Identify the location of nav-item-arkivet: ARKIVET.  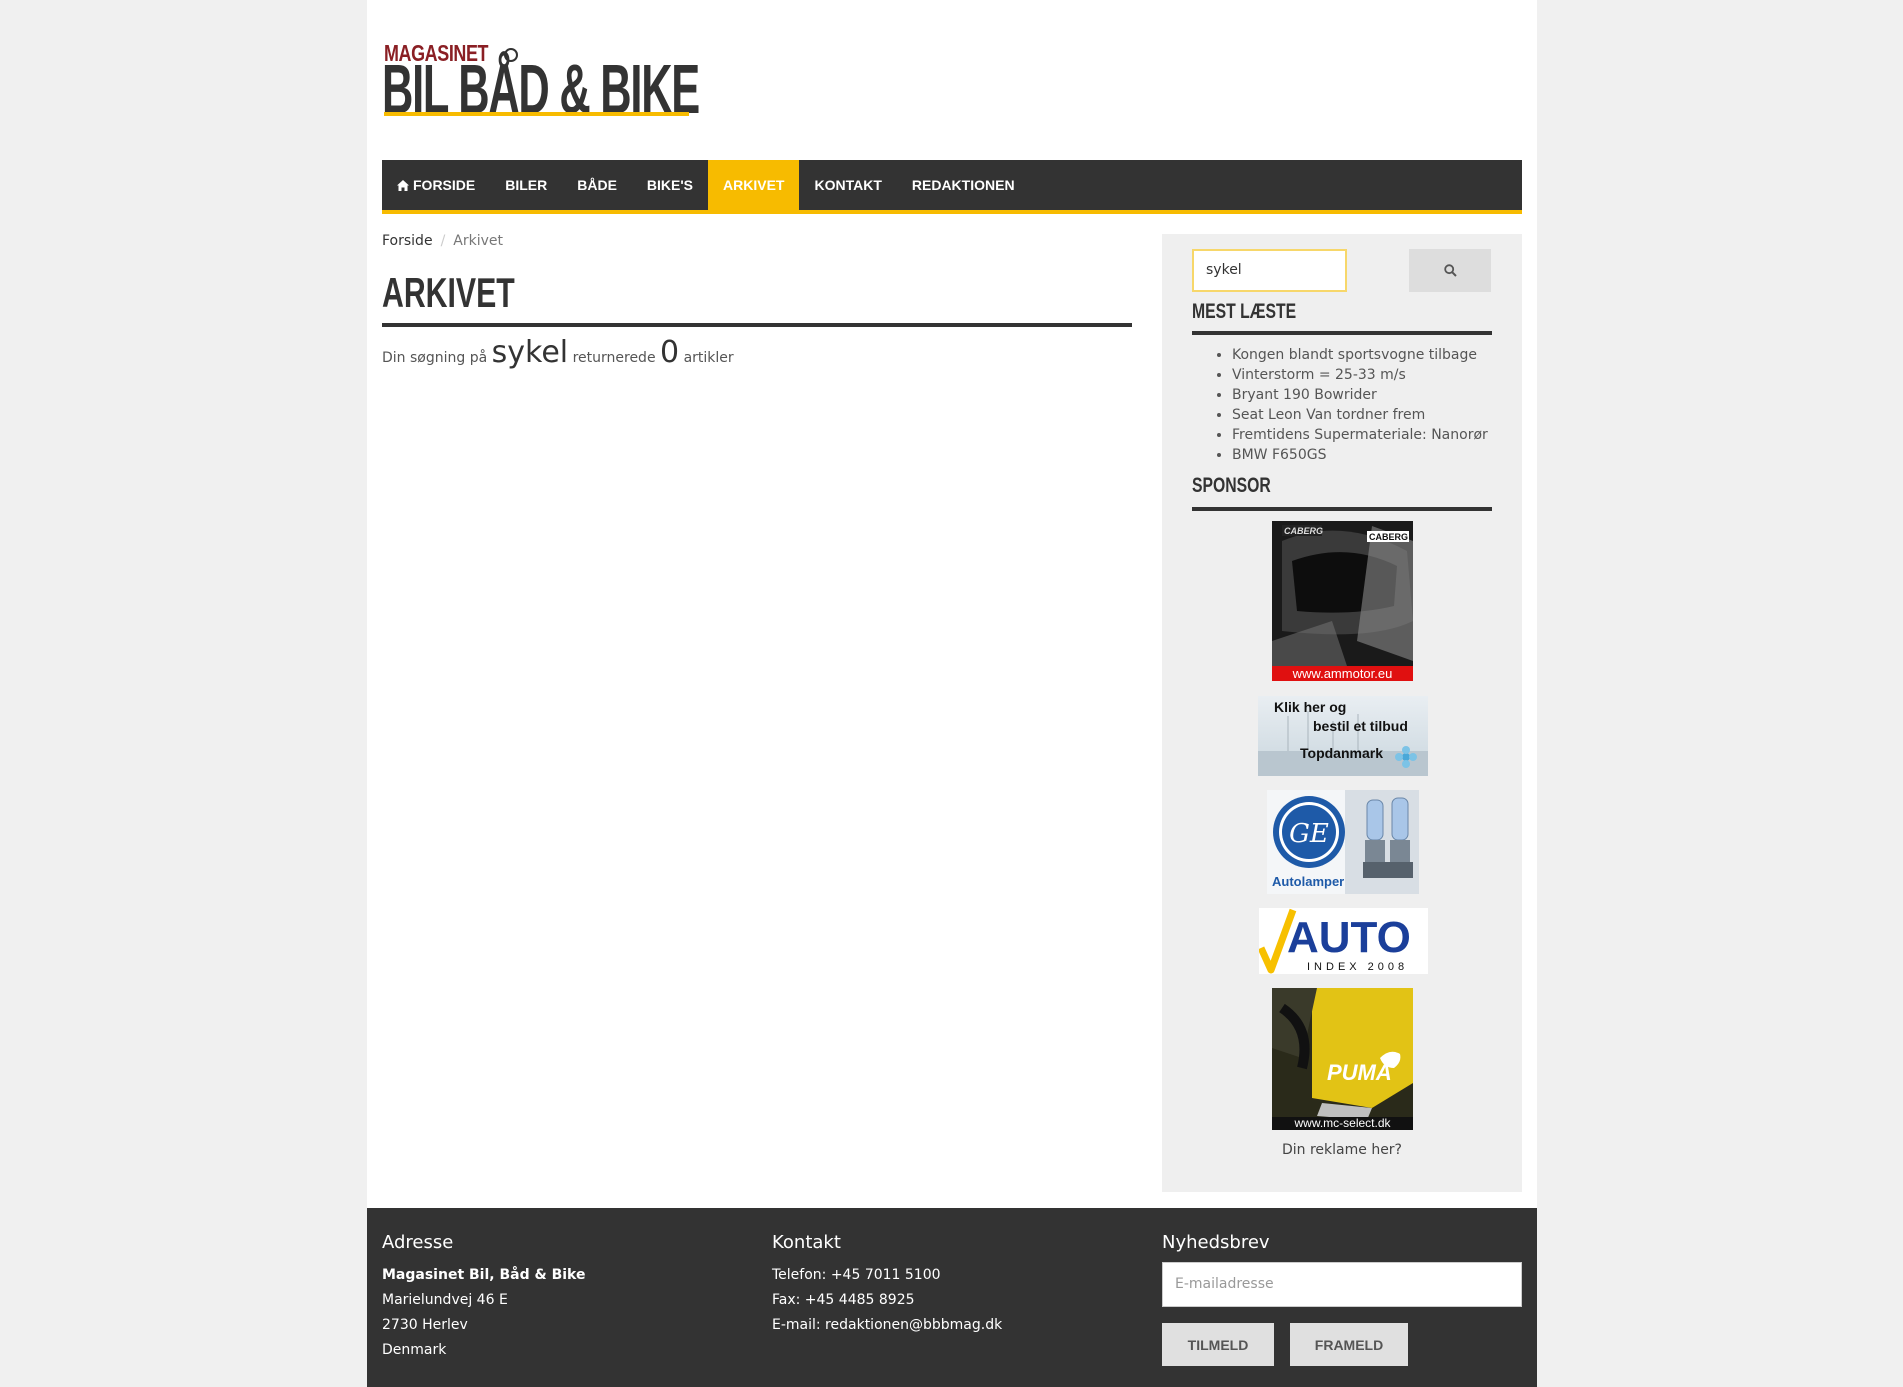
(754, 185).